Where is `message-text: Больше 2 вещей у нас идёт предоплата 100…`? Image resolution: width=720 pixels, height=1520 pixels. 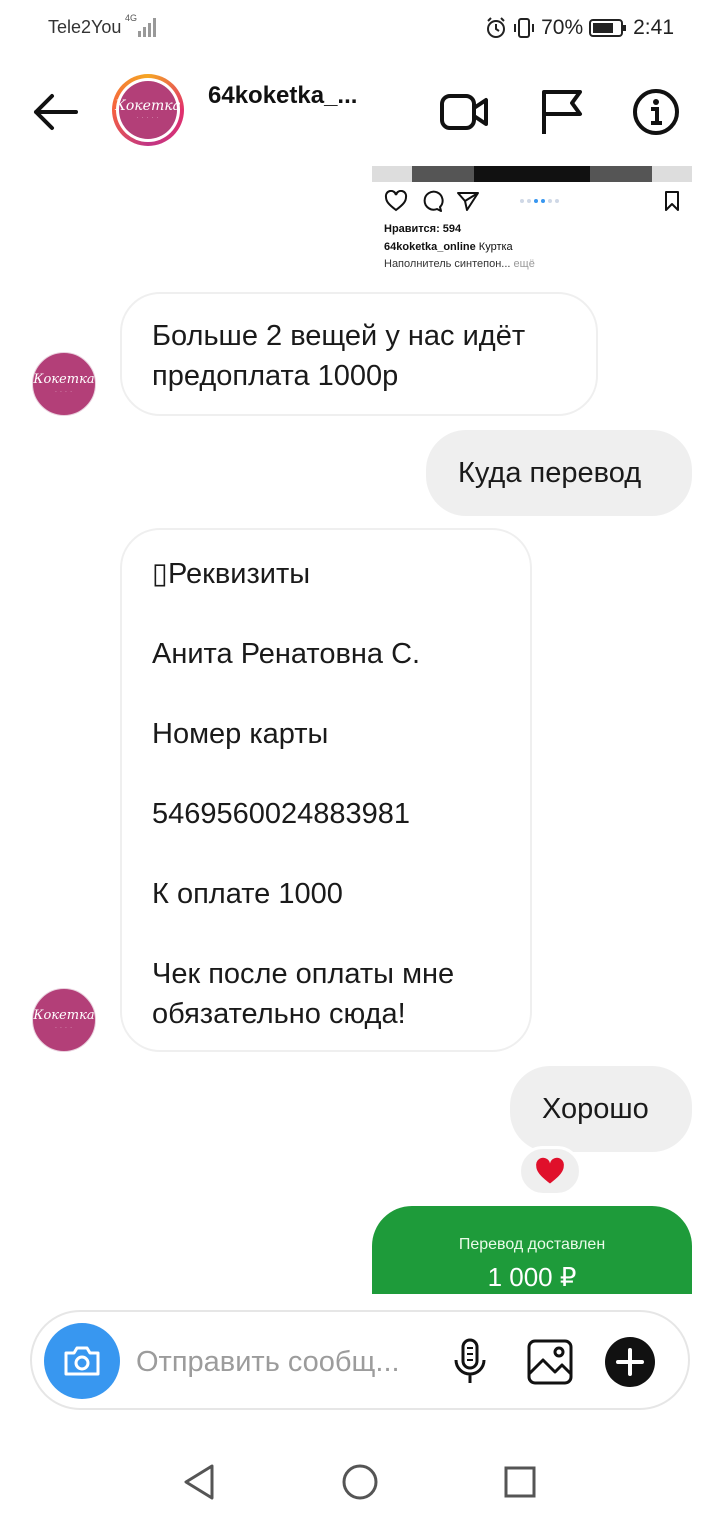
message-text: Больше 2 вещей у нас идёт предоплата 100… is located at coordinates (339, 356).